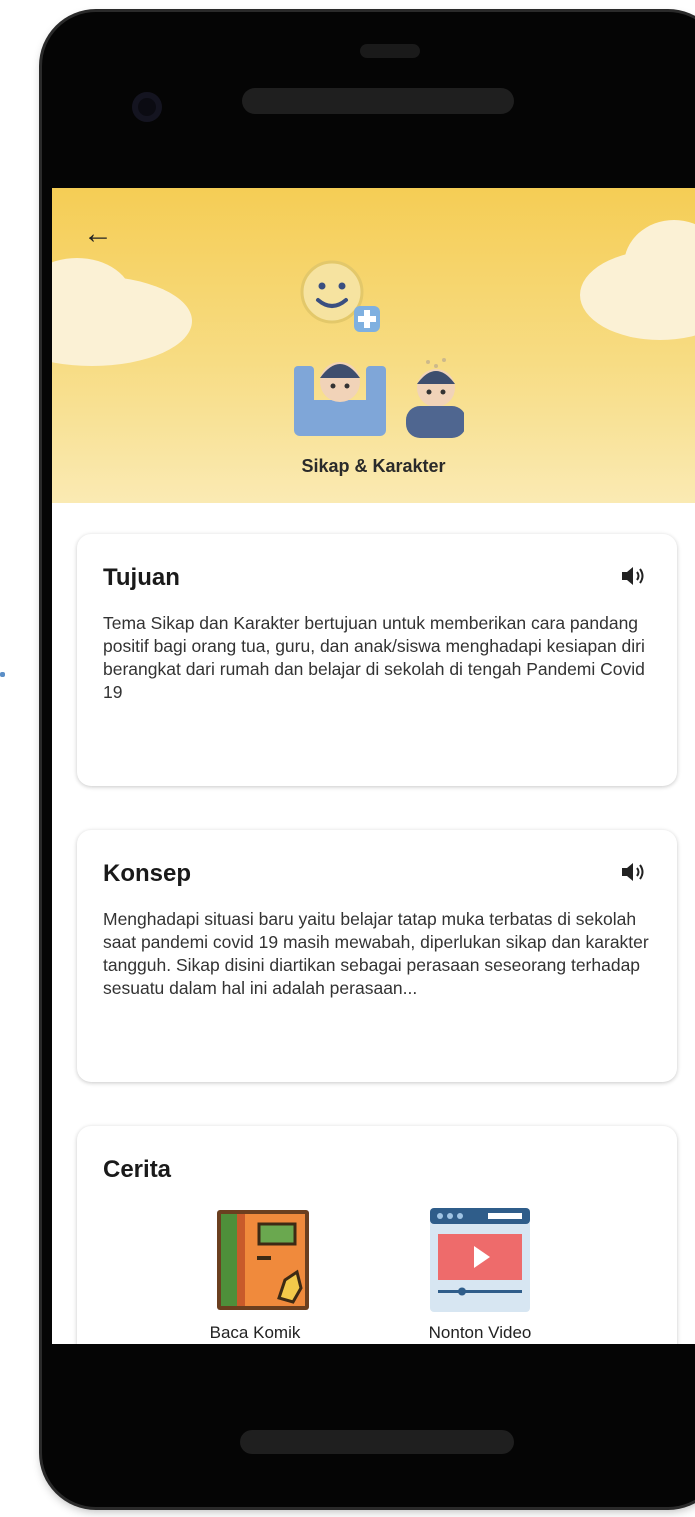  Describe the element at coordinates (379, 349) in the screenshot. I see `attitude-character-illustration` at that location.